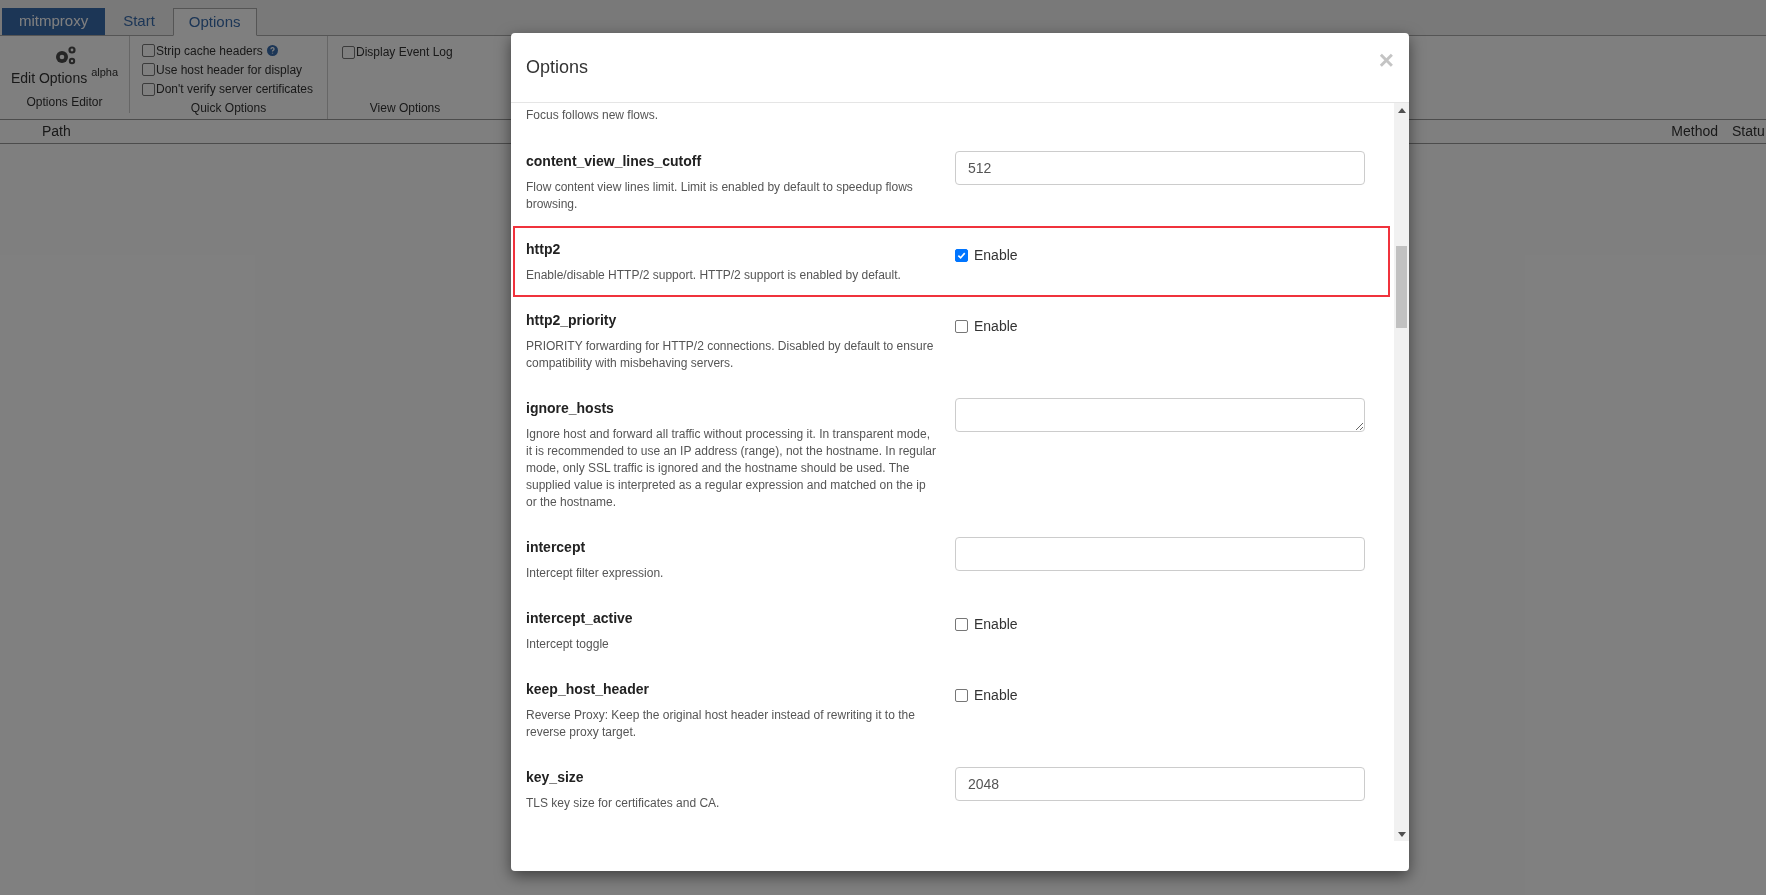  Describe the element at coordinates (1694, 131) in the screenshot. I see `column-header: Method` at that location.